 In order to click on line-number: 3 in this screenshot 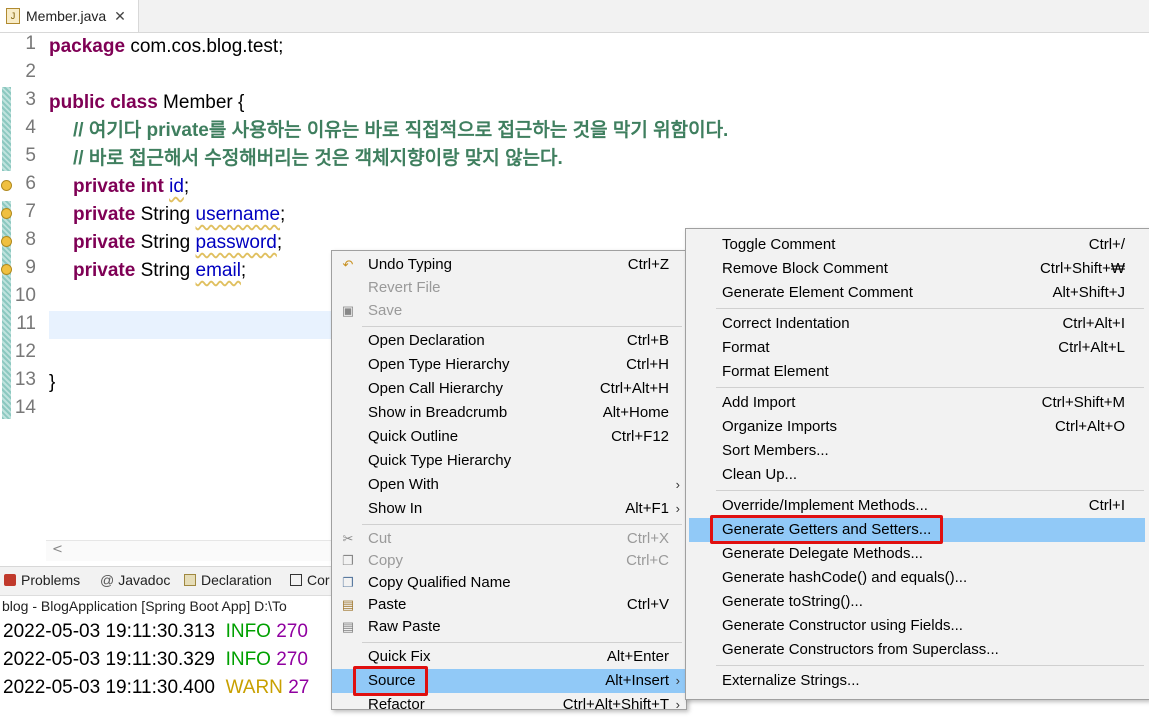, I will do `click(30, 99)`.